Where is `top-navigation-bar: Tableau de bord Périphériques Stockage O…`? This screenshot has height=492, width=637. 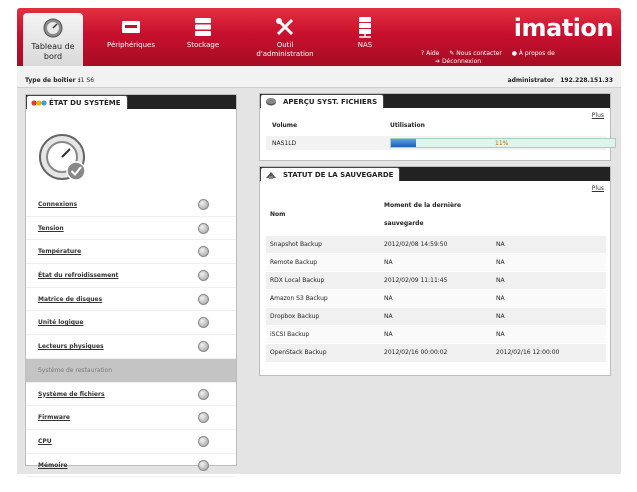 top-navigation-bar: Tableau de bord Périphériques Stockage O… is located at coordinates (319, 37).